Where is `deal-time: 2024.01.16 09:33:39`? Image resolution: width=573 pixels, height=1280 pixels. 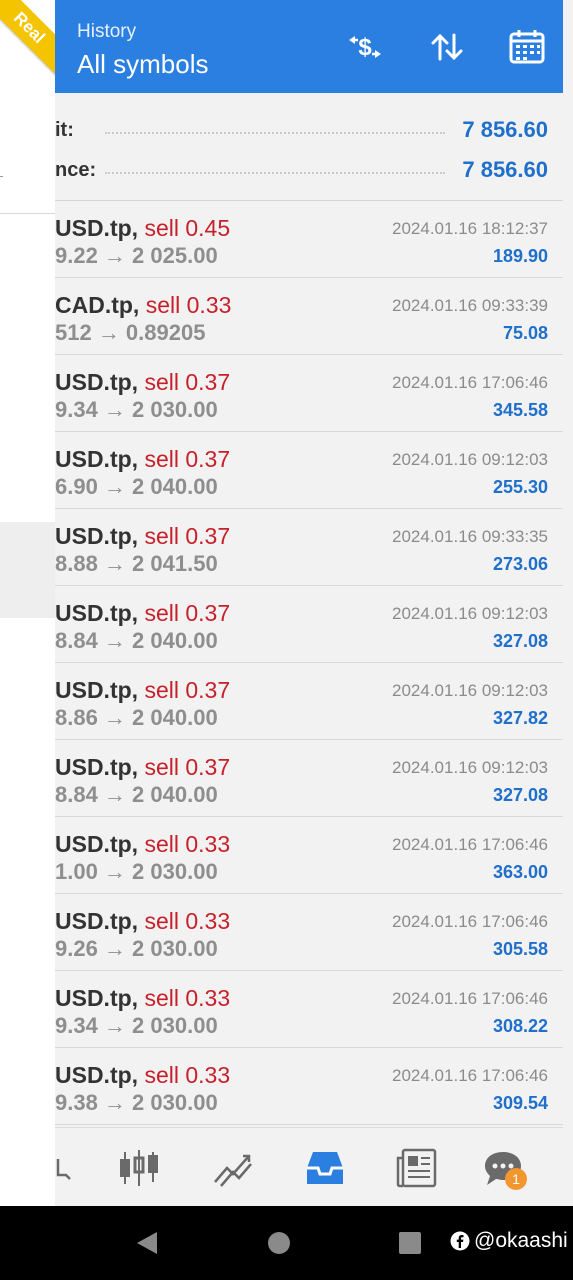
deal-time: 2024.01.16 09:33:39 is located at coordinates (470, 305).